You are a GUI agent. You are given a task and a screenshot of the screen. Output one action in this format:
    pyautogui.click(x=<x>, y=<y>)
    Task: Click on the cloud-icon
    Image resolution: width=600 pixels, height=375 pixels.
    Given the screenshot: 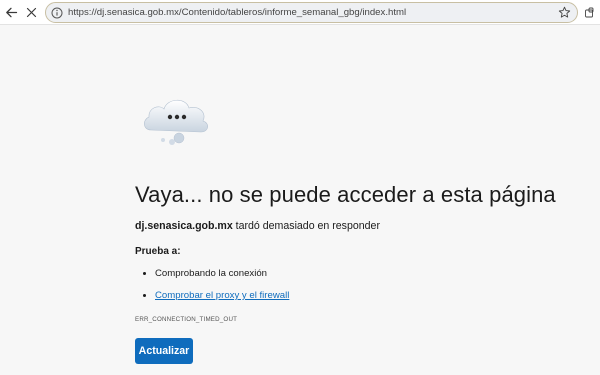 What is the action you would take?
    pyautogui.click(x=177, y=123)
    